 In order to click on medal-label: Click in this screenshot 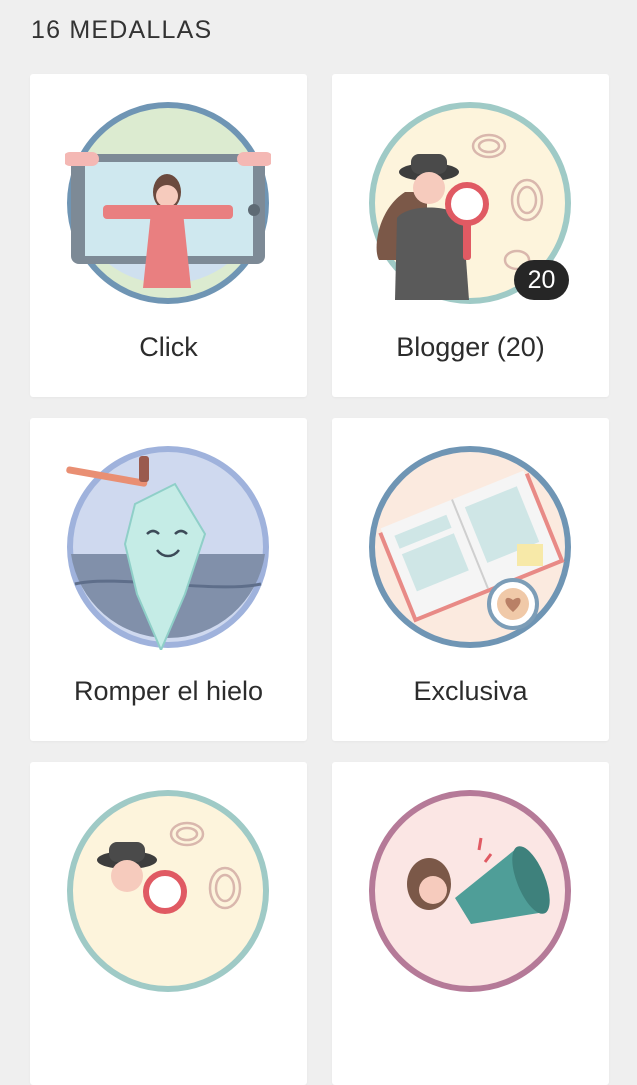, I will do `click(168, 347)`.